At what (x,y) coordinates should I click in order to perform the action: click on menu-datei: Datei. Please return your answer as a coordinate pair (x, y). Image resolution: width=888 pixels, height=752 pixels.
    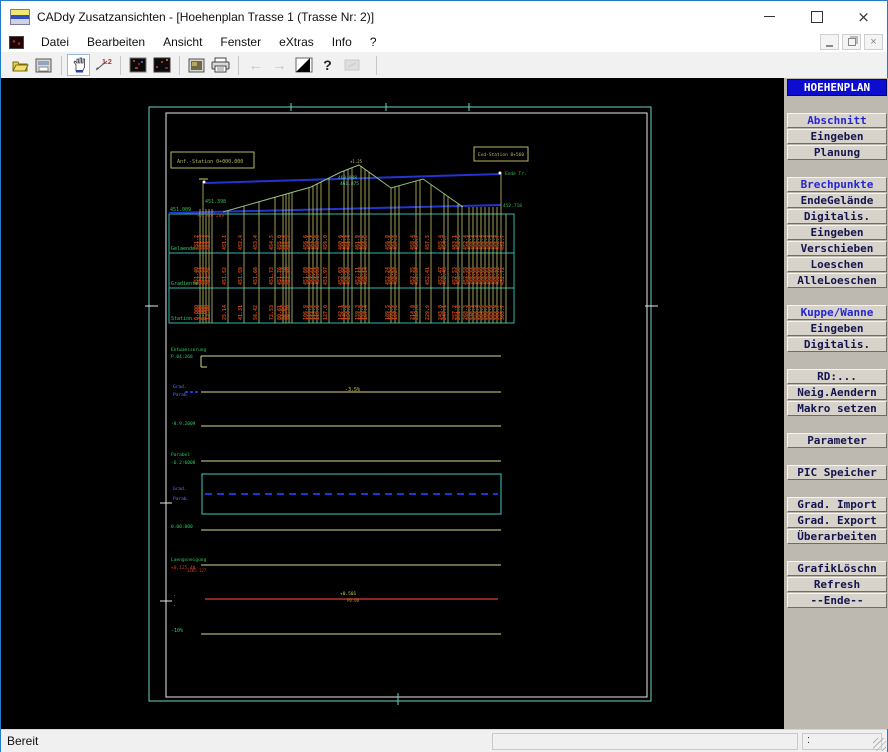
    Looking at the image, I should click on (55, 42).